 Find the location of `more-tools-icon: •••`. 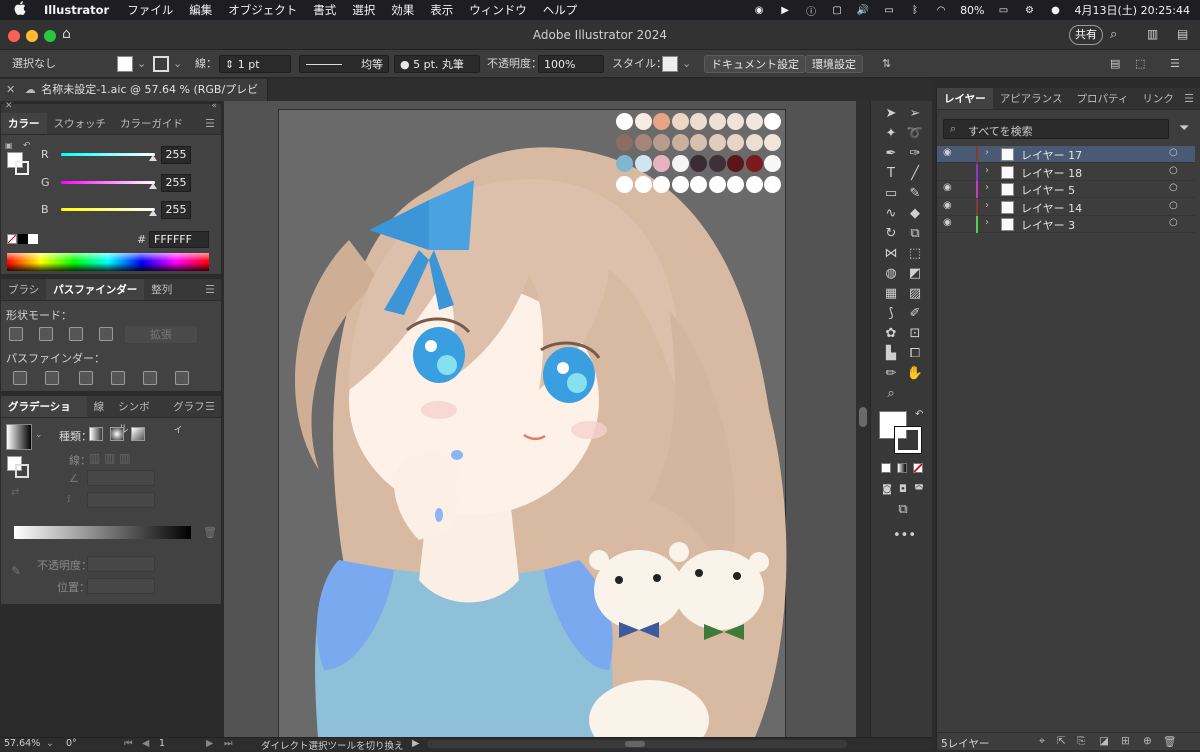

more-tools-icon: ••• is located at coordinates (904, 536).